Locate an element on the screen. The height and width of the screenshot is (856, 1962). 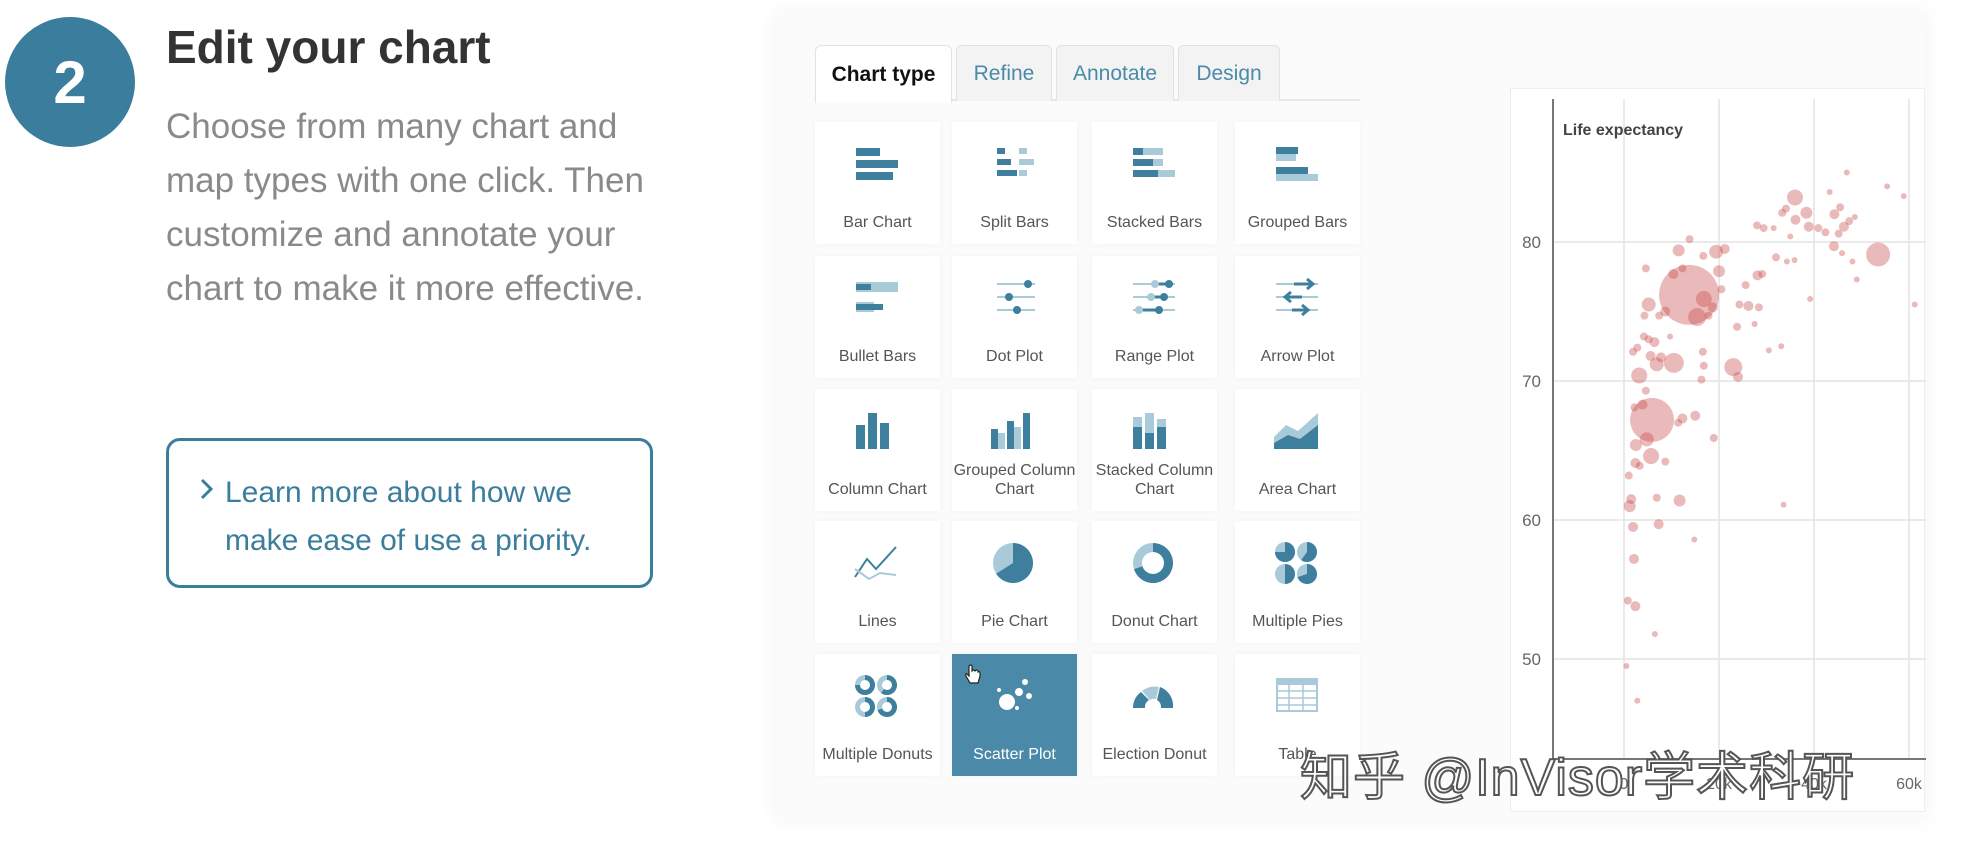
arrow-chart-icon is located at coordinates (1297, 297).